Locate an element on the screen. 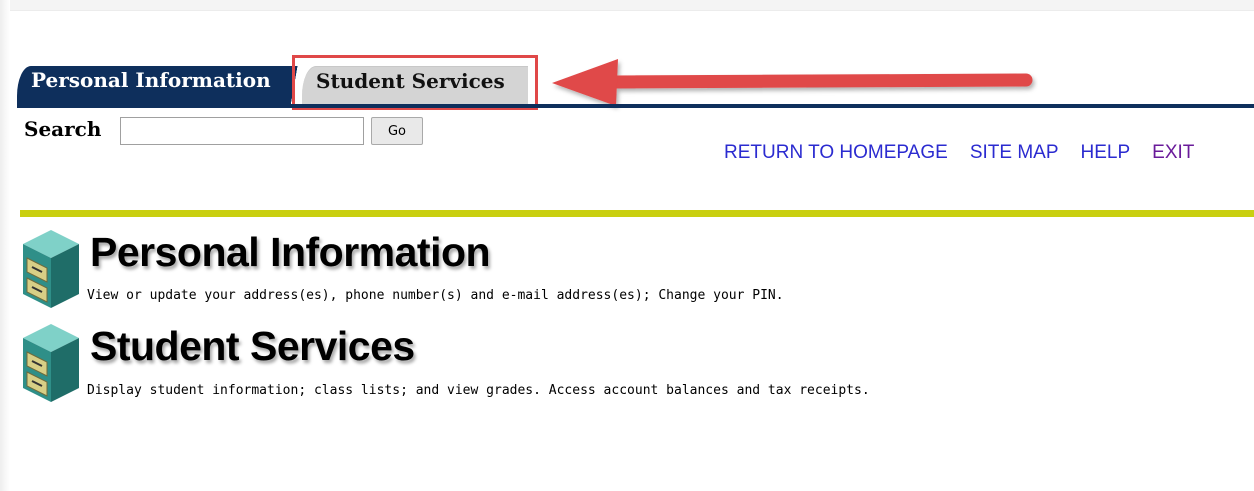 Image resolution: width=1254 pixels, height=491 pixels. gold-divider is located at coordinates (637, 213).